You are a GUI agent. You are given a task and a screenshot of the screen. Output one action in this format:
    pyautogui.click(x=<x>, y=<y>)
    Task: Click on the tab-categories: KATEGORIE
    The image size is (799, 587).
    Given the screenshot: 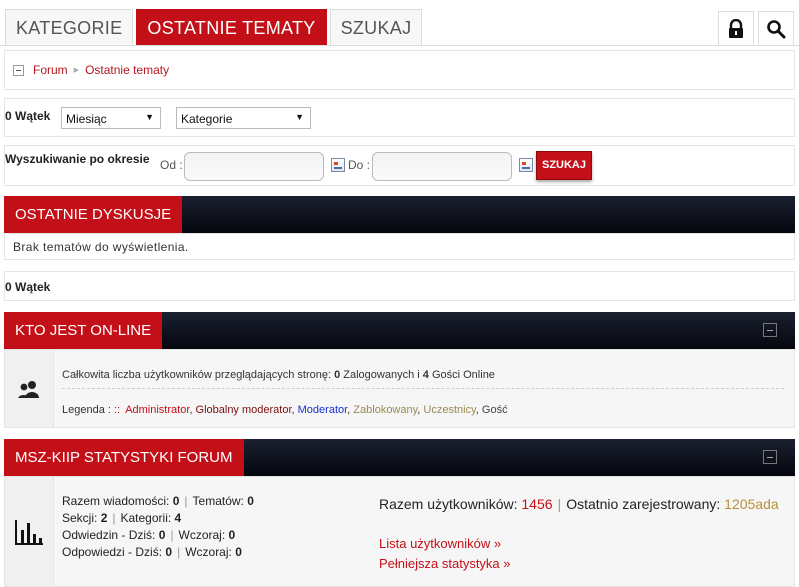 What is the action you would take?
    pyautogui.click(x=69, y=27)
    